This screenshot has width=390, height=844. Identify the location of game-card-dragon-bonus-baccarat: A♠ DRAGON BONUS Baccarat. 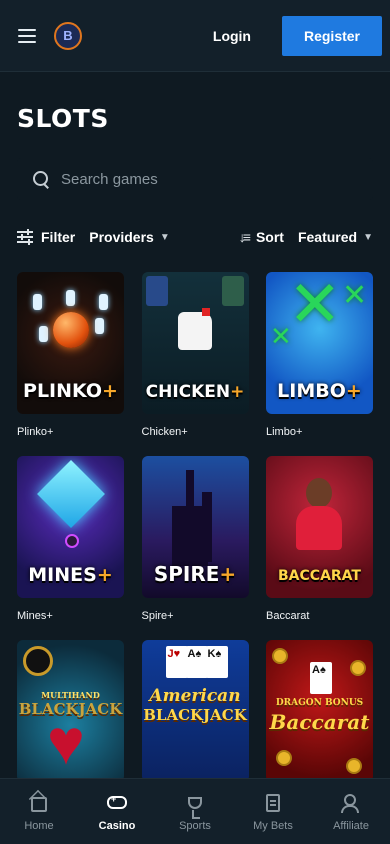
(319, 711).